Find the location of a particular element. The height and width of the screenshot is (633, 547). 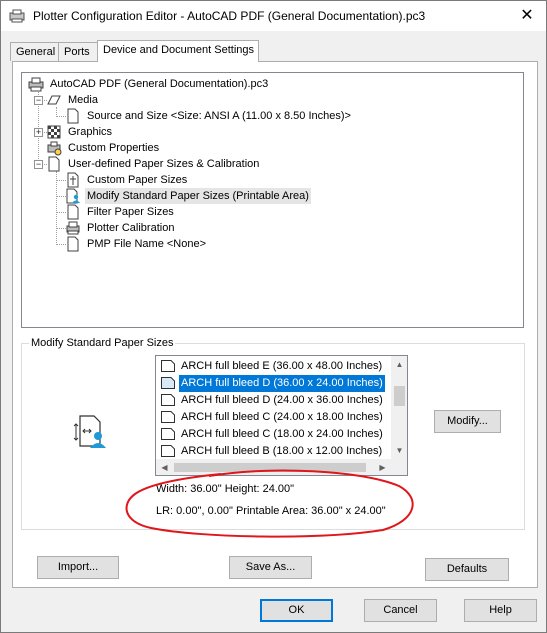

vertical-scrollbar: ▲ ▼ is located at coordinates (399, 407).